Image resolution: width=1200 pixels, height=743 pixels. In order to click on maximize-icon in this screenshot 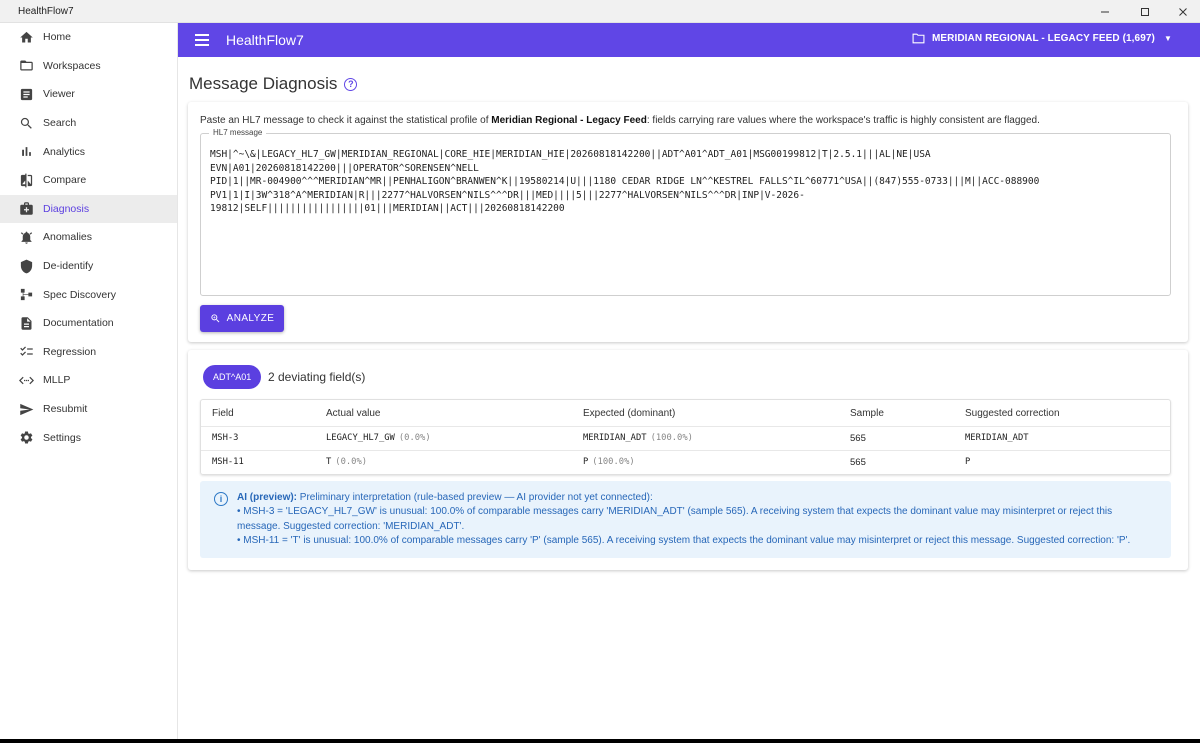, I will do `click(1145, 11)`.